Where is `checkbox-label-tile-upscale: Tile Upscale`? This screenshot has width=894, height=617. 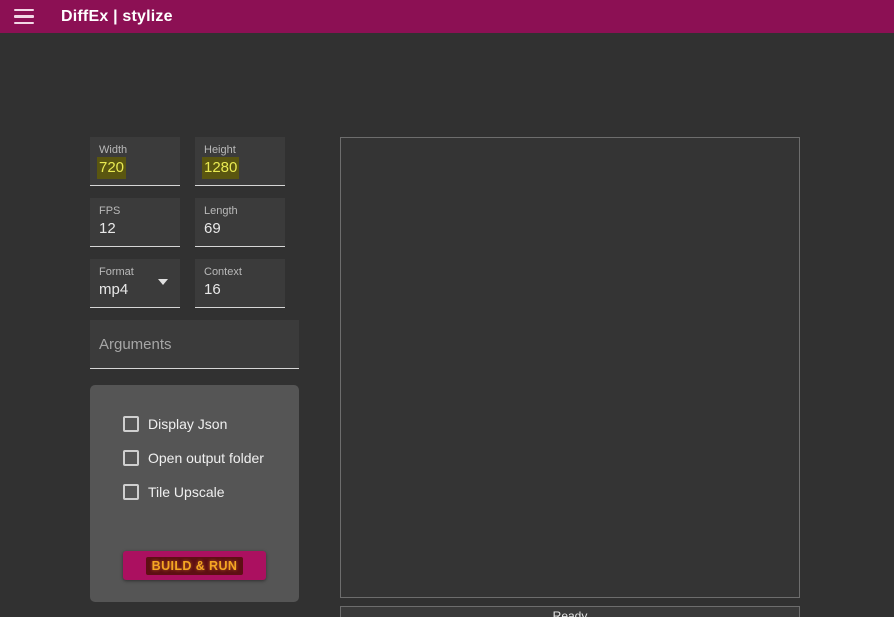
checkbox-label-tile-upscale: Tile Upscale is located at coordinates (186, 492).